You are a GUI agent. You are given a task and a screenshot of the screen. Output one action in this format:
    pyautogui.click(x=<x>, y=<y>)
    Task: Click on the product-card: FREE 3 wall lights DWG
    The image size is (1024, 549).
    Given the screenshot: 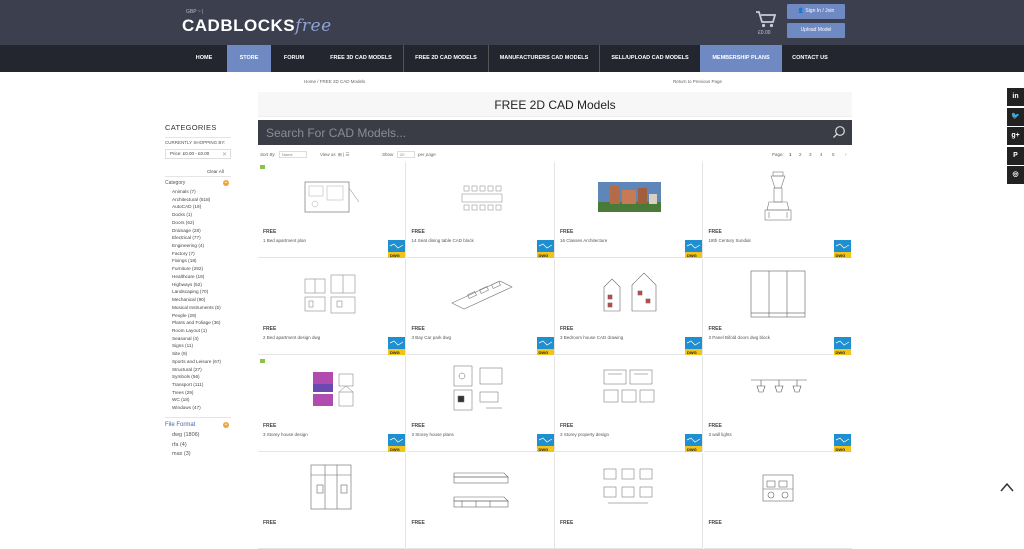 What is the action you would take?
    pyautogui.click(x=777, y=404)
    